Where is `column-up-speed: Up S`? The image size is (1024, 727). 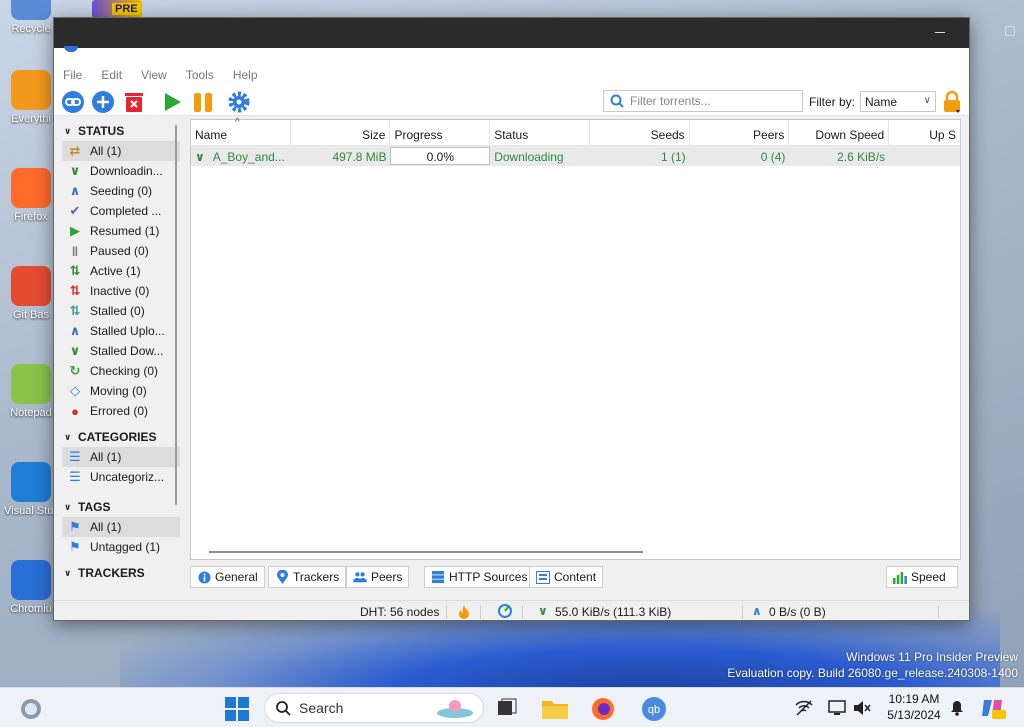
column-up-speed: Up S is located at coordinates (924, 132).